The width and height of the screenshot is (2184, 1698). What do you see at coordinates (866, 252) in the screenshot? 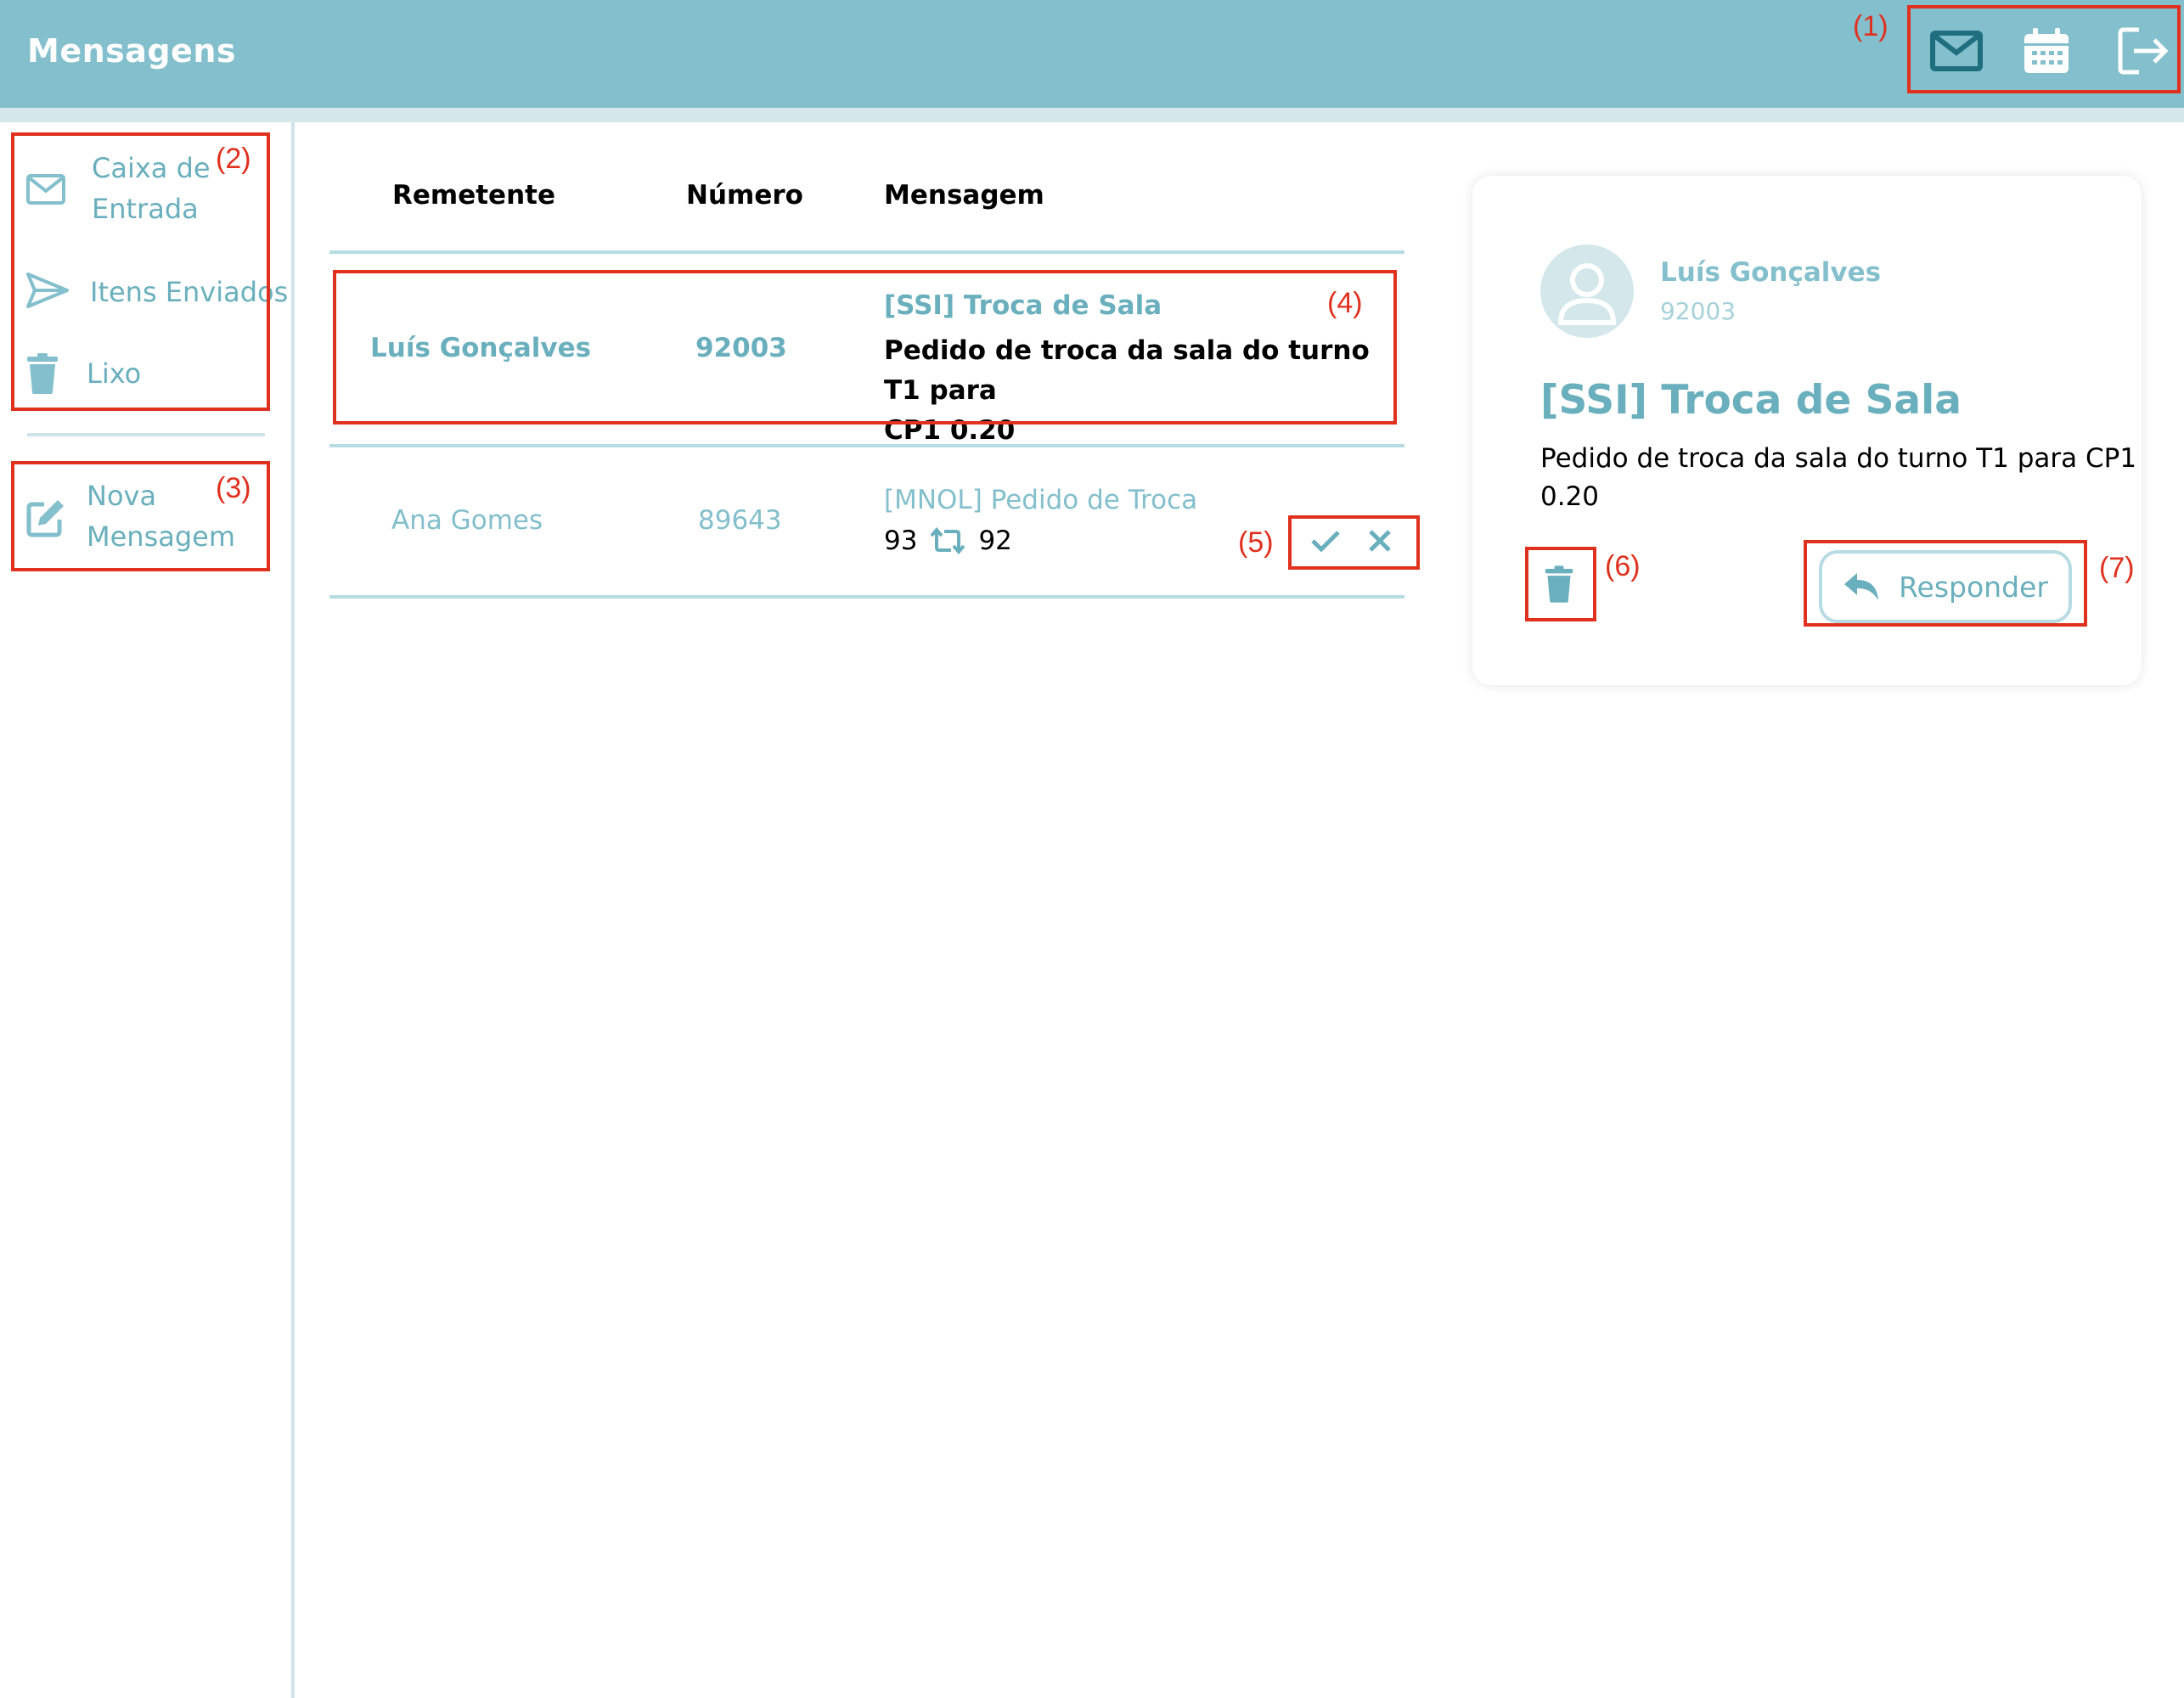
I see `table-header-divider` at bounding box center [866, 252].